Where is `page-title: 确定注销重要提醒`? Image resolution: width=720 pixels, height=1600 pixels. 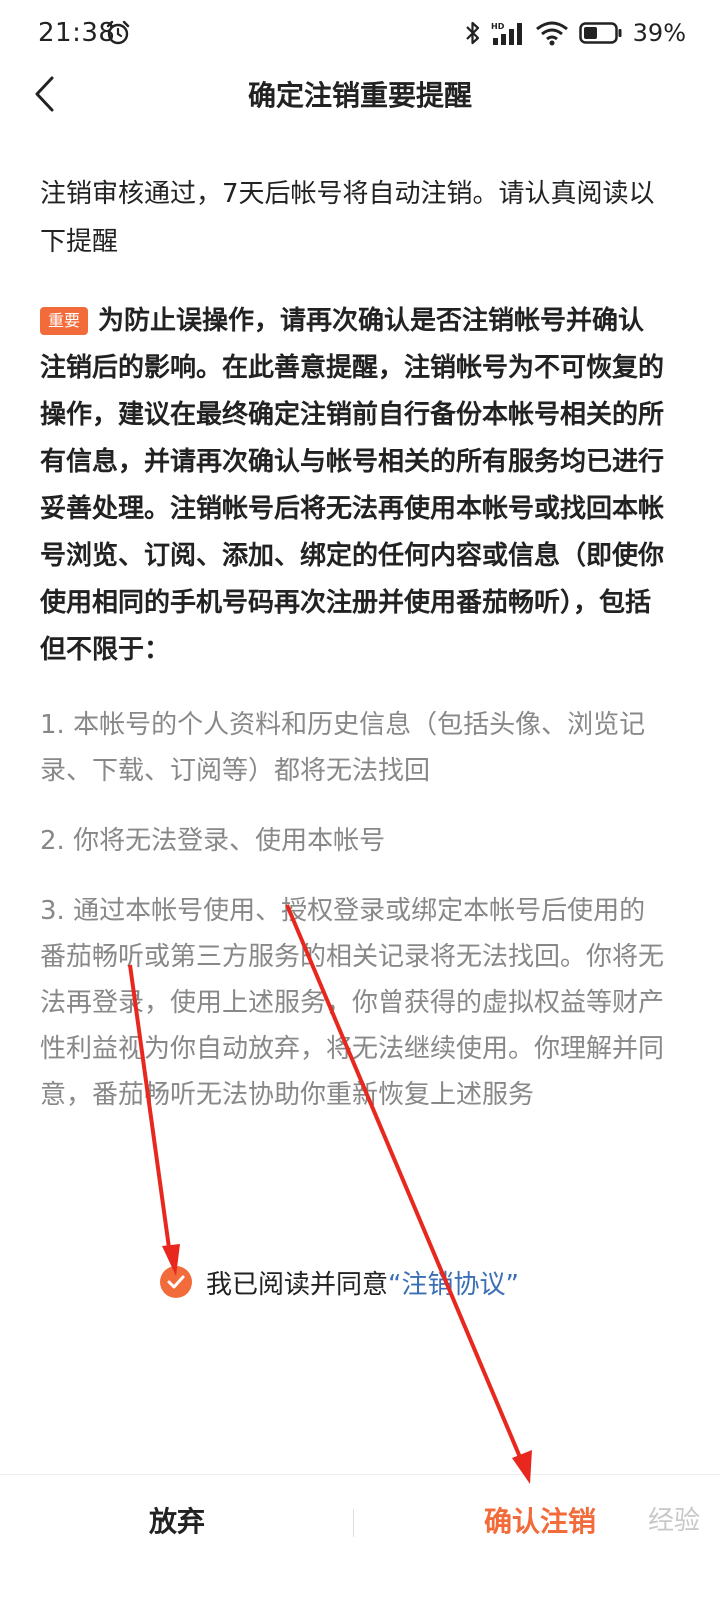
page-title: 确定注销重要提醒 is located at coordinates (359, 95).